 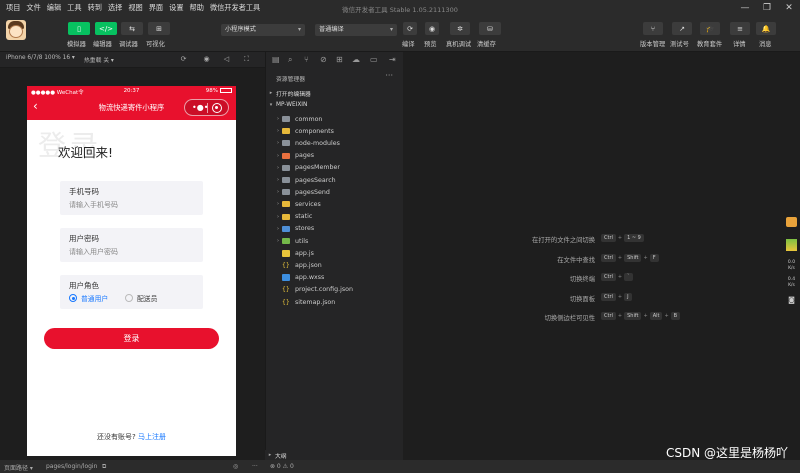 What do you see at coordinates (135, 8) in the screenshot?
I see `menu-item-6: 视图` at bounding box center [135, 8].